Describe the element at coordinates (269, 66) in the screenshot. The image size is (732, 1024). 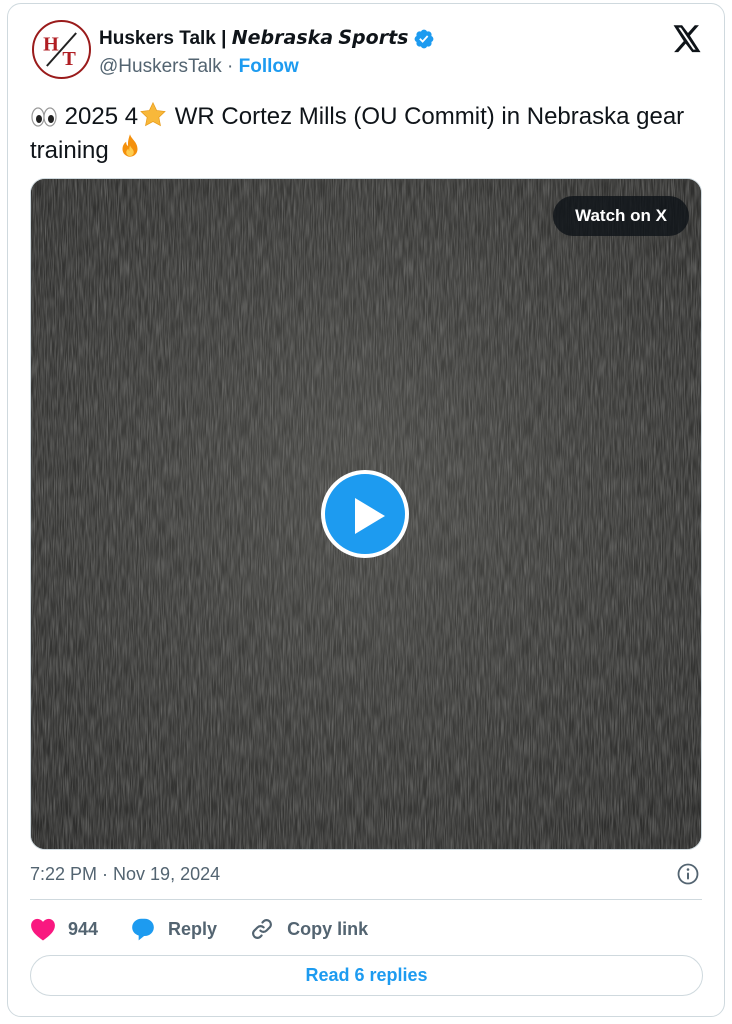
I see `follow-button: Follow` at that location.